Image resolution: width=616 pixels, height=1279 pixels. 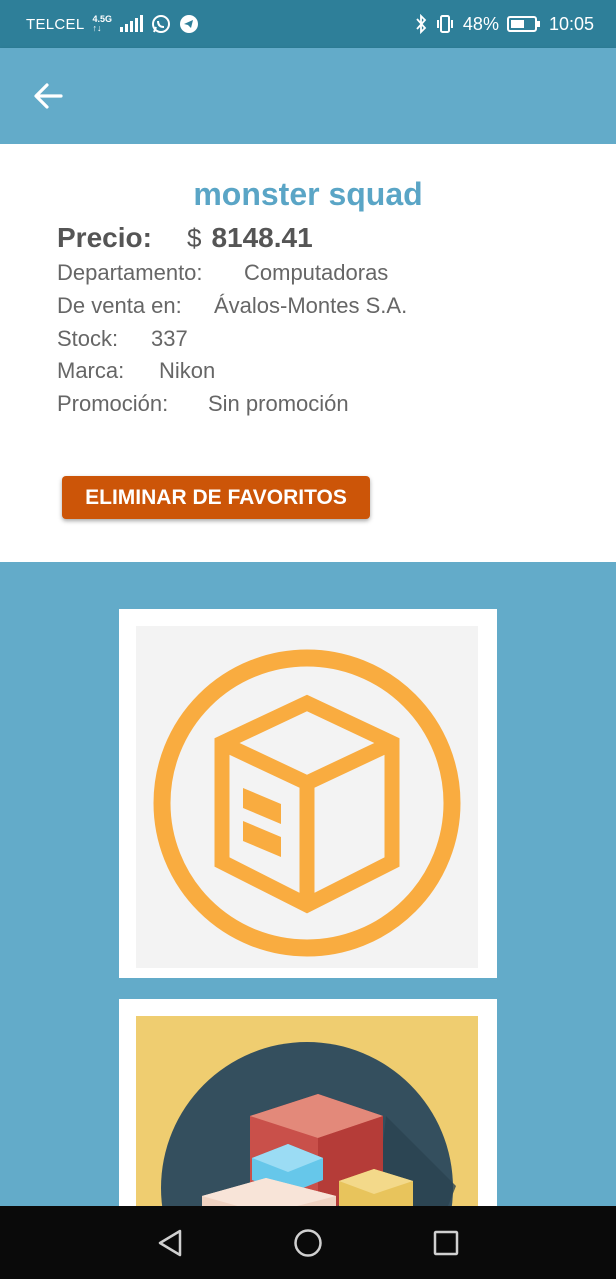 I want to click on product-image, so click(x=307, y=797).